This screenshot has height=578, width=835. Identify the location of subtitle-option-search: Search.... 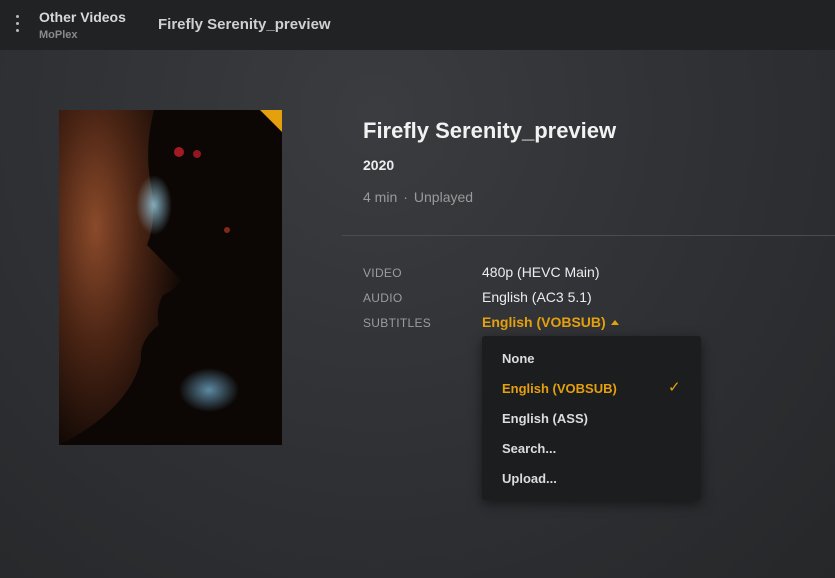
(529, 448).